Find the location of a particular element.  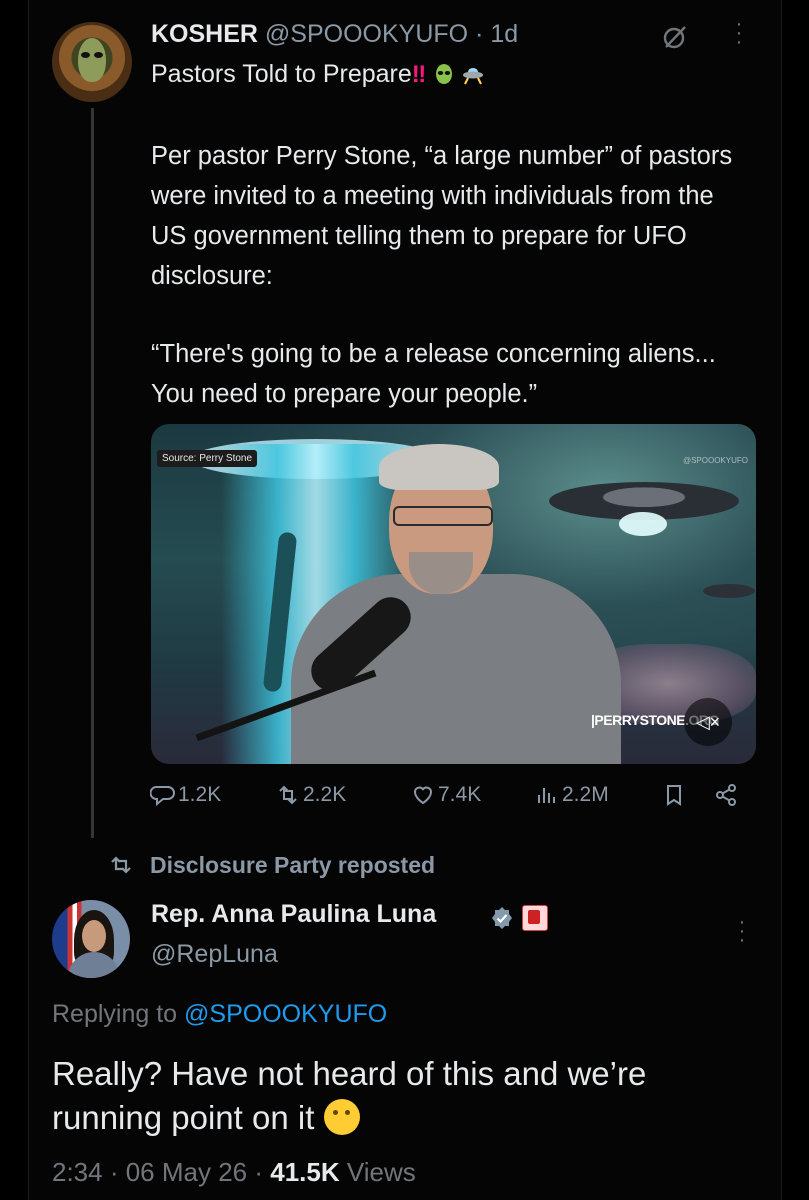

more-options-icon: · · · is located at coordinates (739, 33).